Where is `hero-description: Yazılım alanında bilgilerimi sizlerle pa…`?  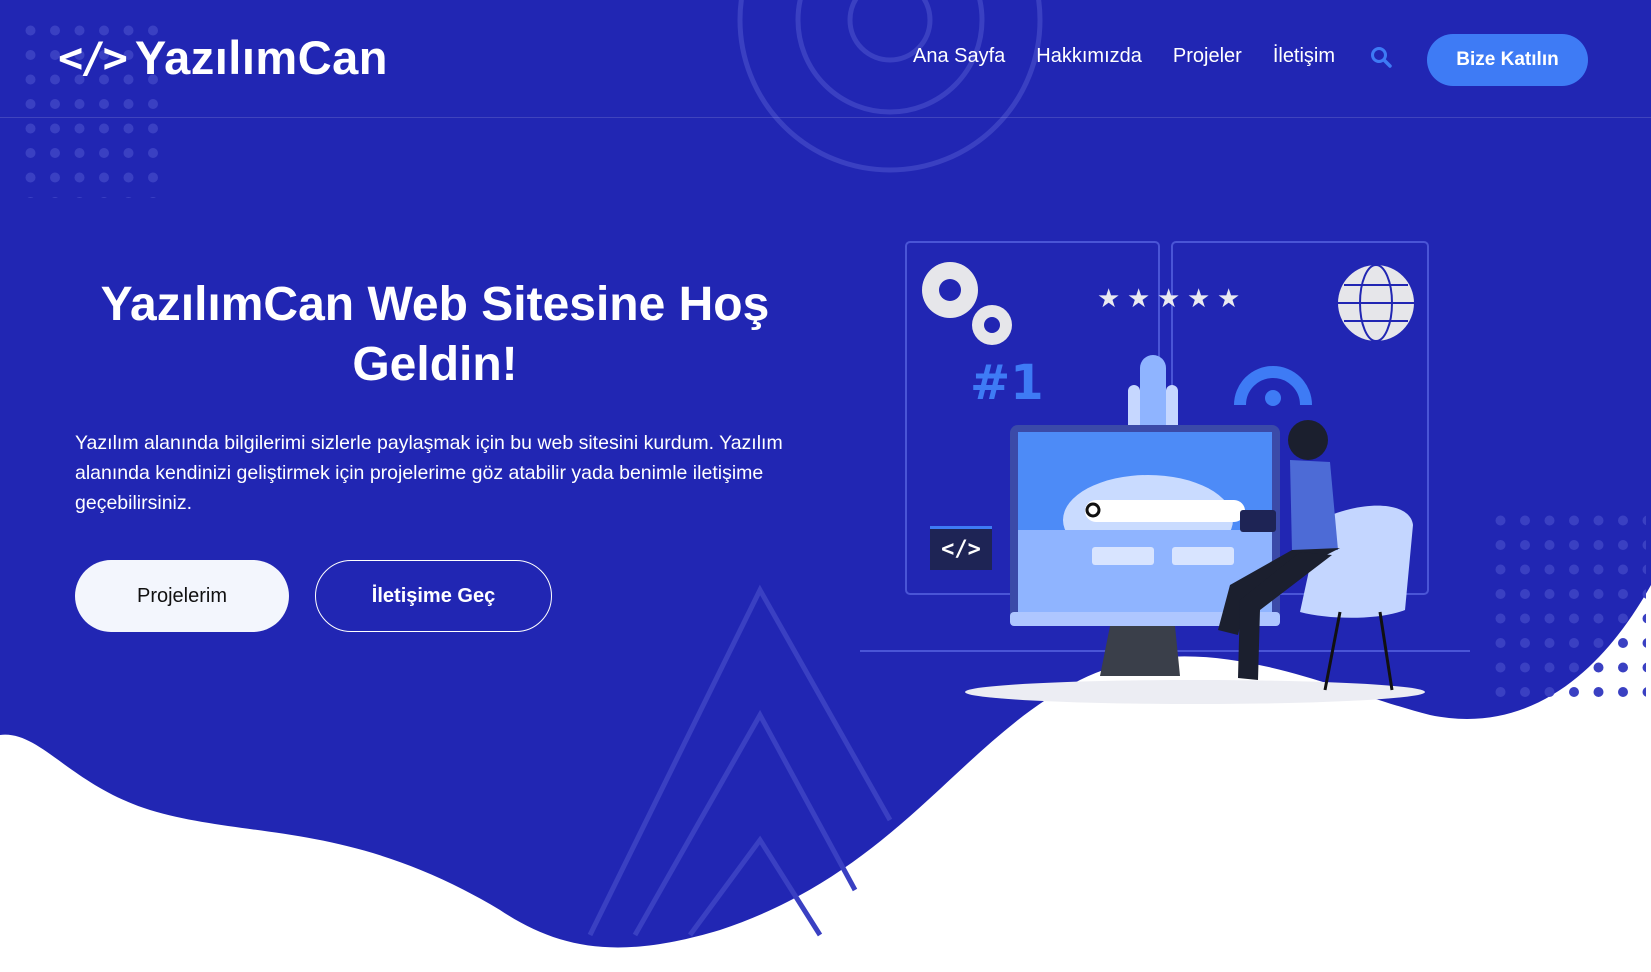
hero-description: Yazılım alanında bilgilerimi sizlerle pa… is located at coordinates (429, 473).